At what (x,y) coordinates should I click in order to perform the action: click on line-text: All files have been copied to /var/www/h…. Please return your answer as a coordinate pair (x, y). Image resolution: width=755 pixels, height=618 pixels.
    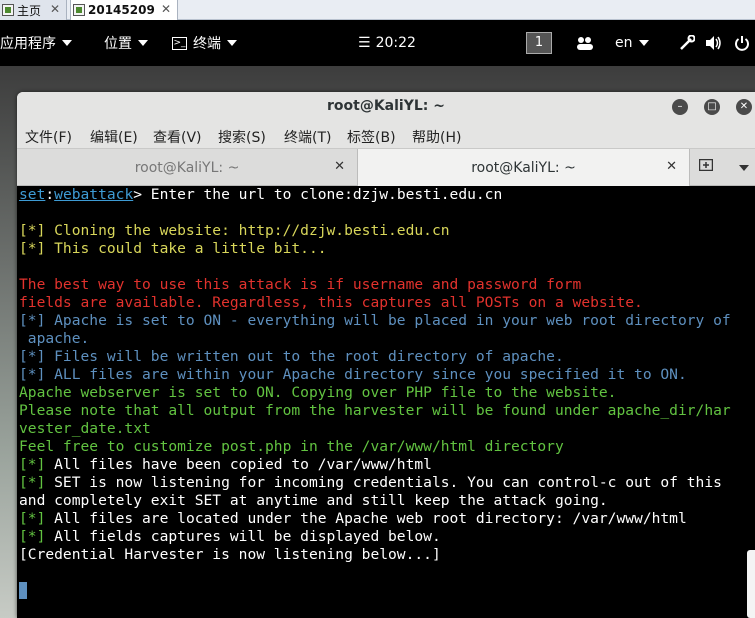
    Looking at the image, I should click on (238, 464).